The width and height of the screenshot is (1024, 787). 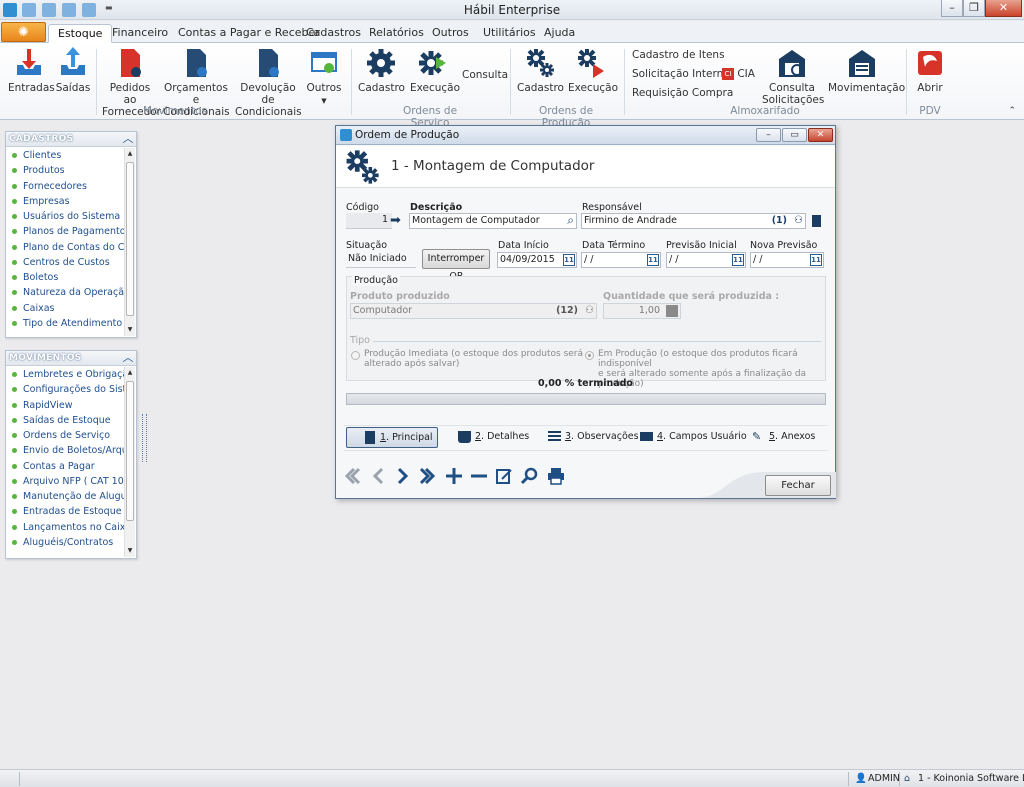 I want to click on list-item: Contas a Pagar, so click(x=65, y=466).